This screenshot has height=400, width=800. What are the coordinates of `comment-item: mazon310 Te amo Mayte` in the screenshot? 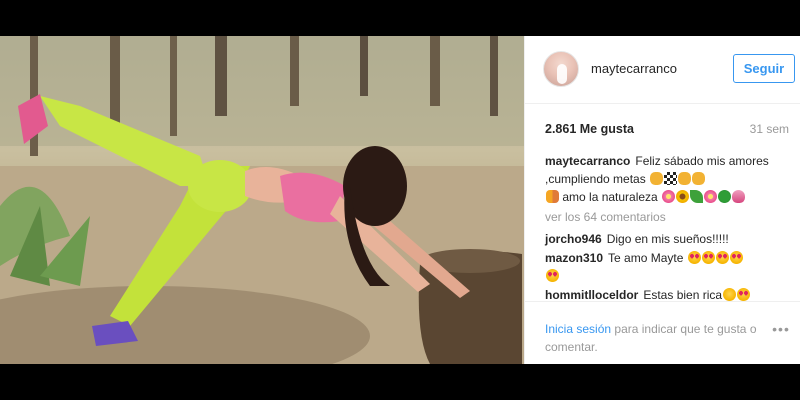 It's located at (670, 267).